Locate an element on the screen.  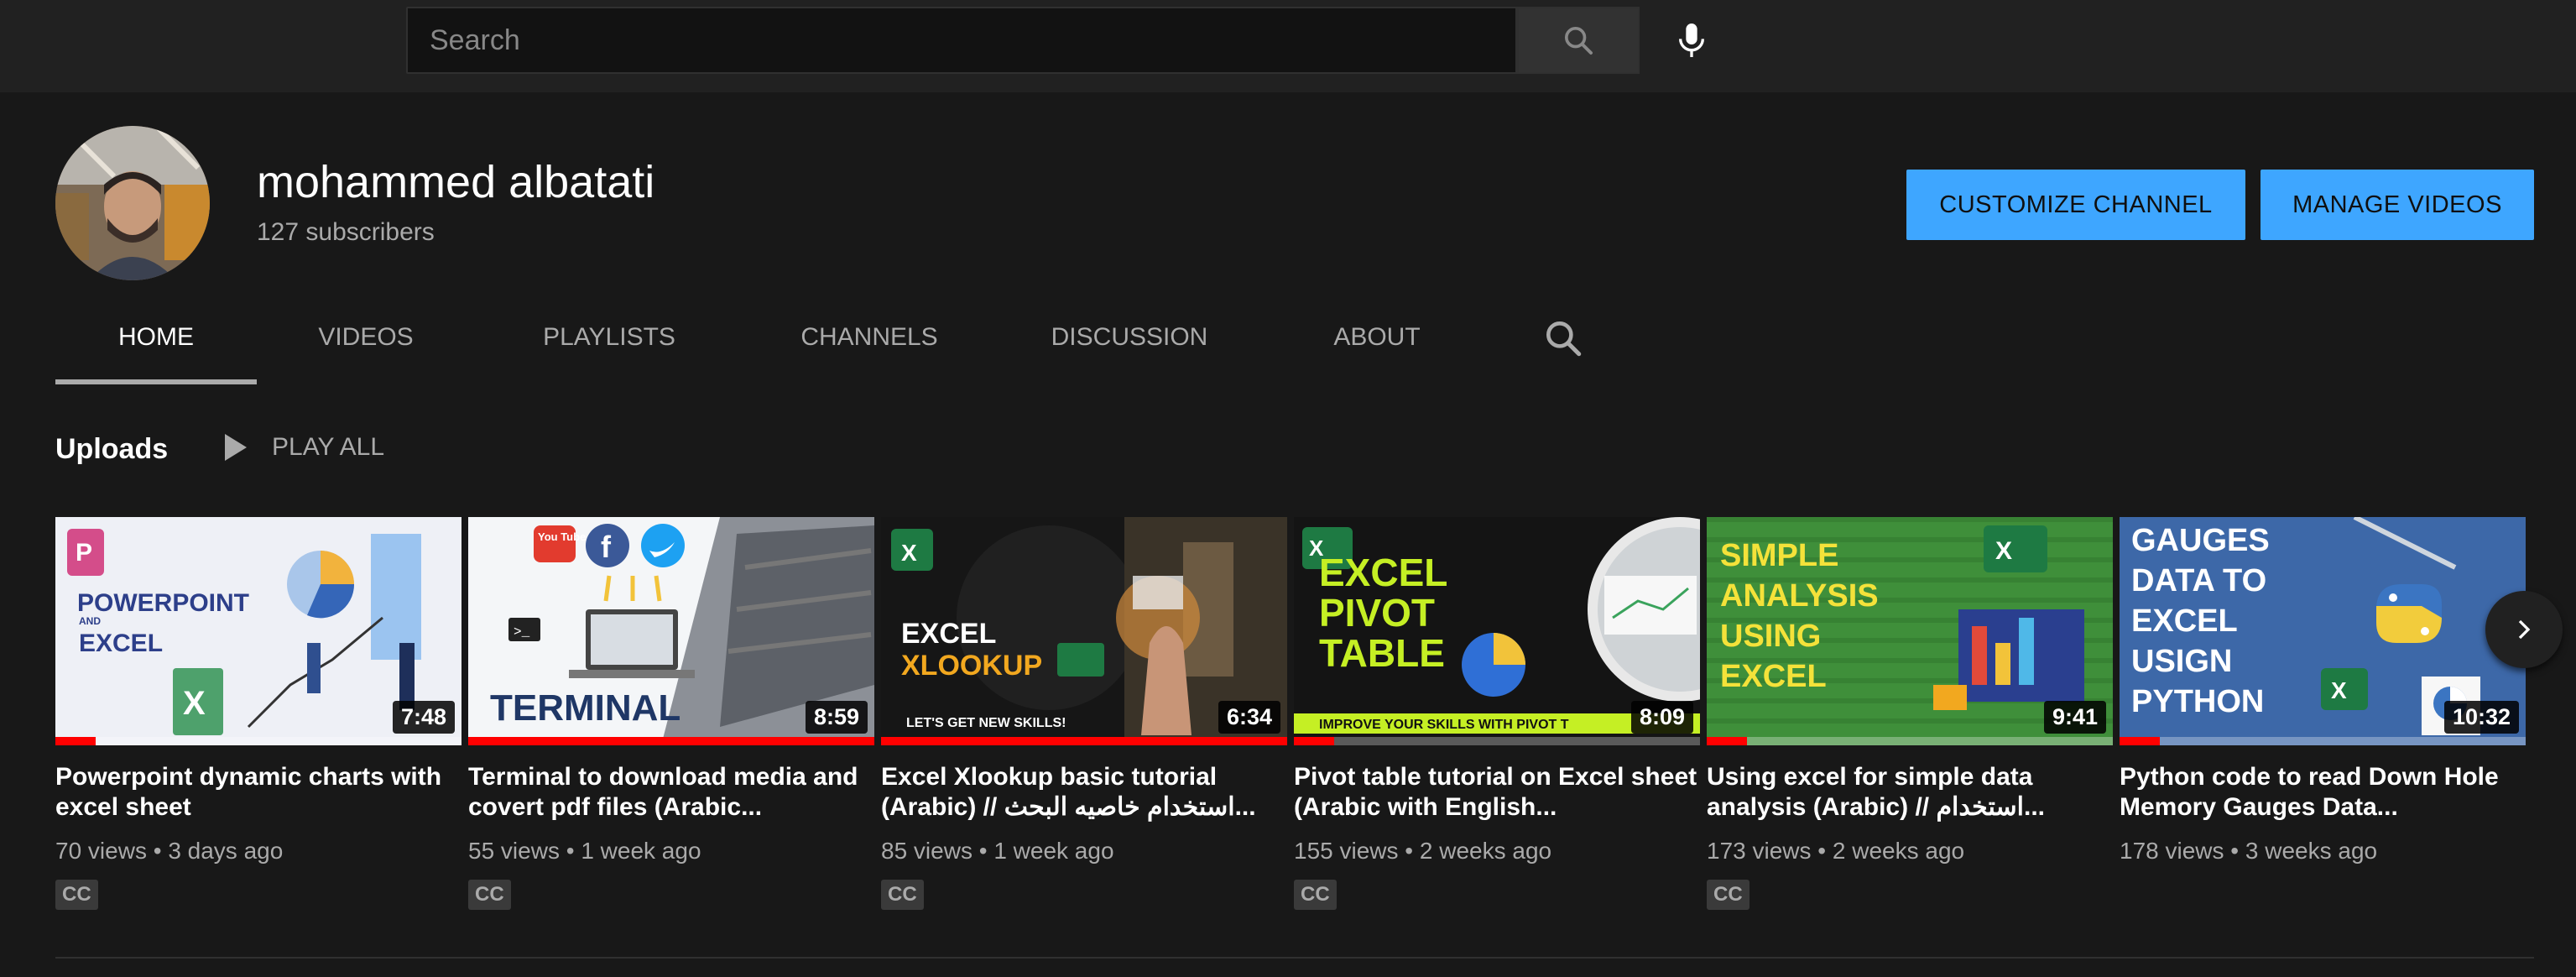
thumb-text: TABLE is located at coordinates (1382, 653).